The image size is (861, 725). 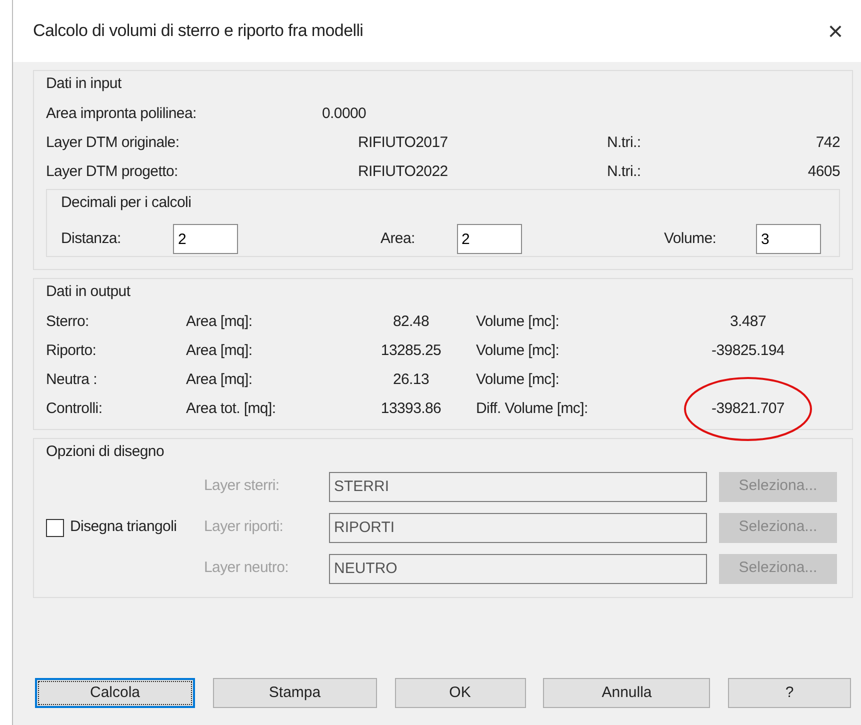 I want to click on field-value: 742, so click(x=828, y=142).